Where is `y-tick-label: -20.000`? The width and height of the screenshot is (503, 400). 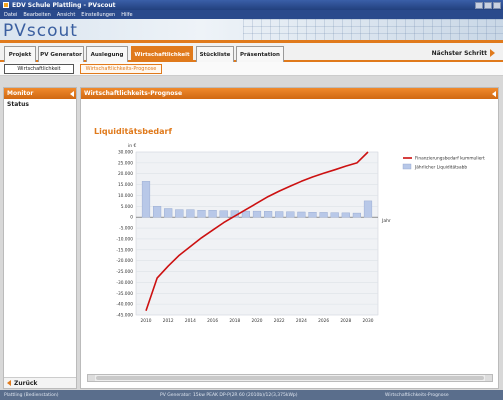
y-tick-label: -20.000 is located at coordinates (124, 261).